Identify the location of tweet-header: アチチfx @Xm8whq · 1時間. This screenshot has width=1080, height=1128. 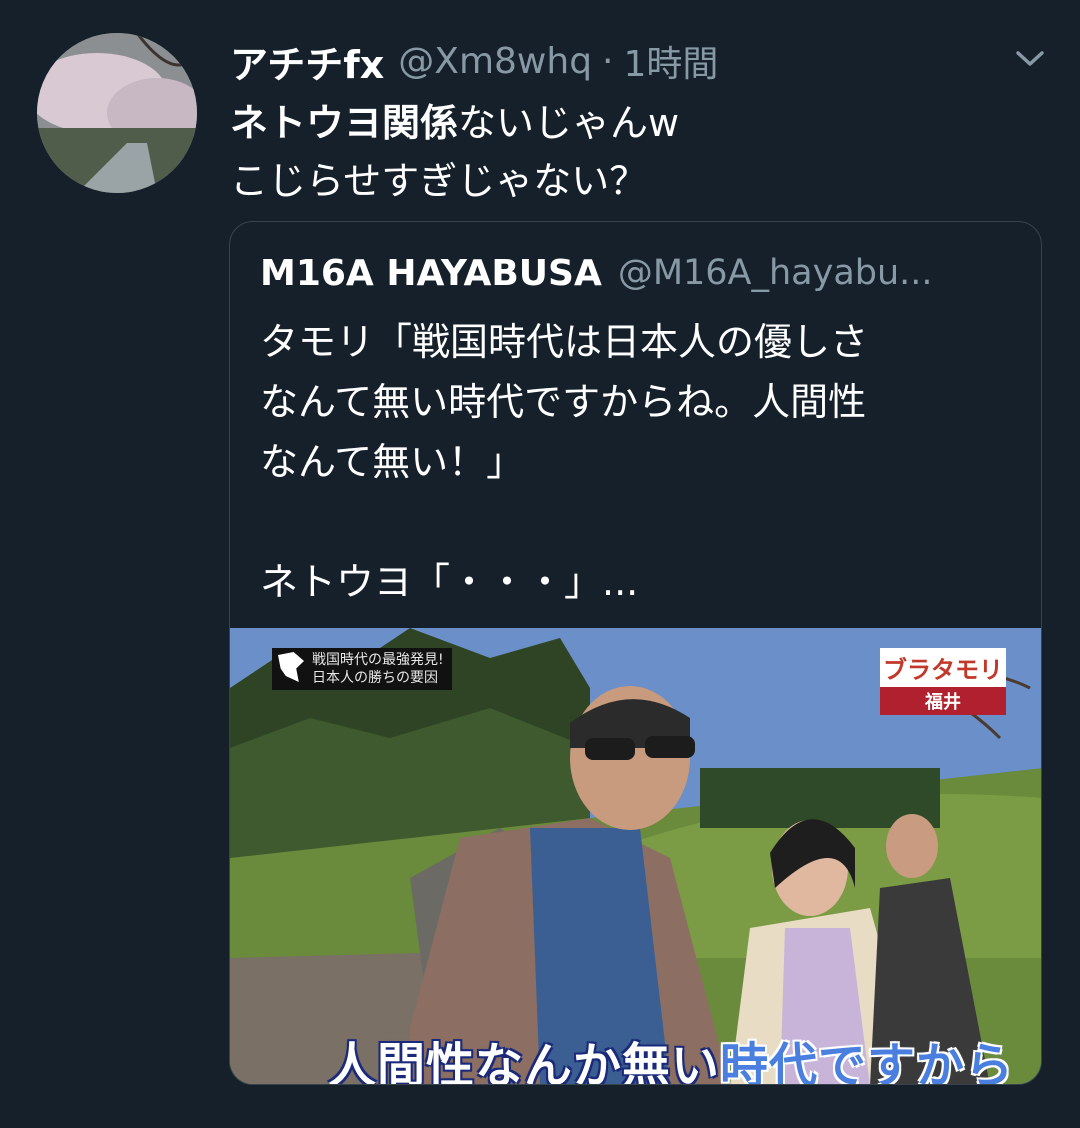
(474, 61).